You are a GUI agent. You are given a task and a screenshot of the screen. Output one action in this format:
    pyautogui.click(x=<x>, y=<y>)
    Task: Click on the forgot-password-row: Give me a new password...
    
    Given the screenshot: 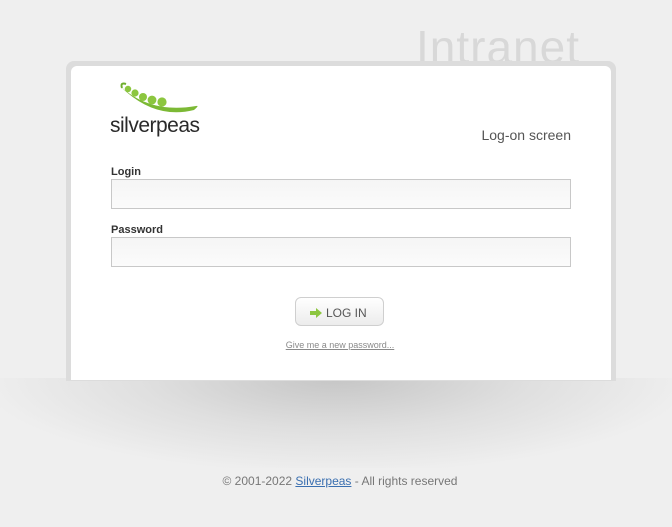 What is the action you would take?
    pyautogui.click(x=336, y=345)
    